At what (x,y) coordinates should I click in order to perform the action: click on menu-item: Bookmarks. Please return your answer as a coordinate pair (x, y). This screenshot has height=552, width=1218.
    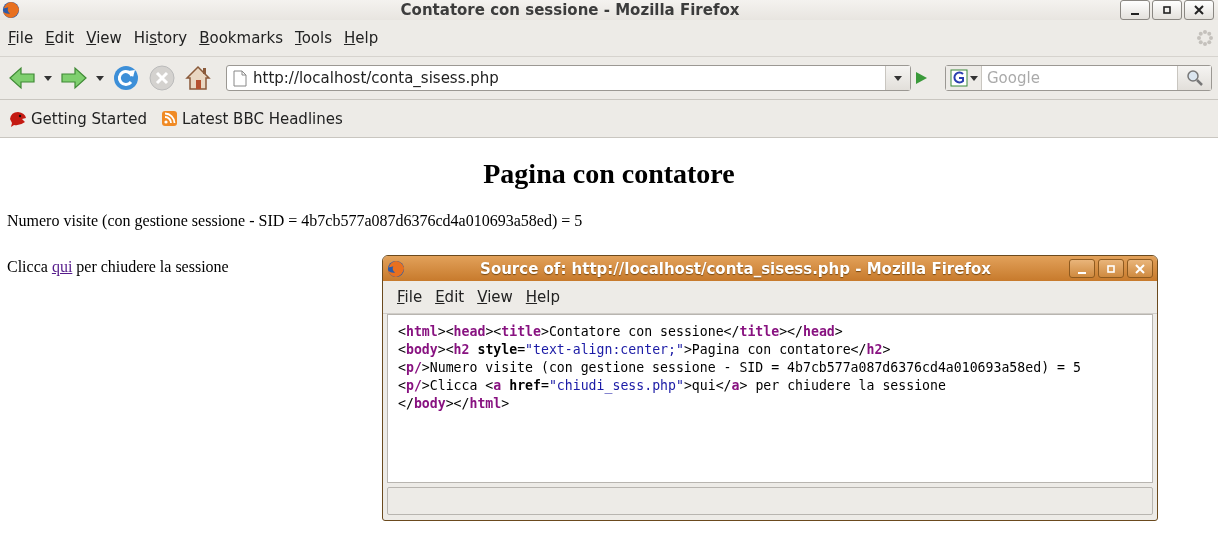
    Looking at the image, I should click on (241, 38).